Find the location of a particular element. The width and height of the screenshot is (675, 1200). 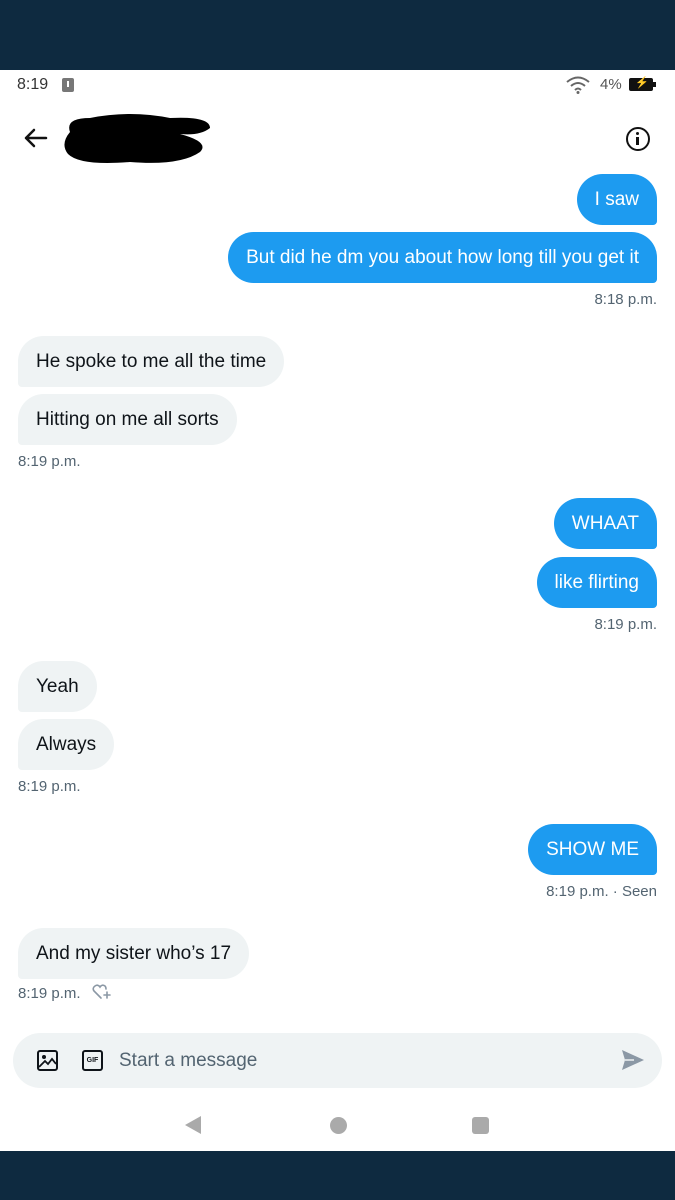

send-icon is located at coordinates (633, 1060).